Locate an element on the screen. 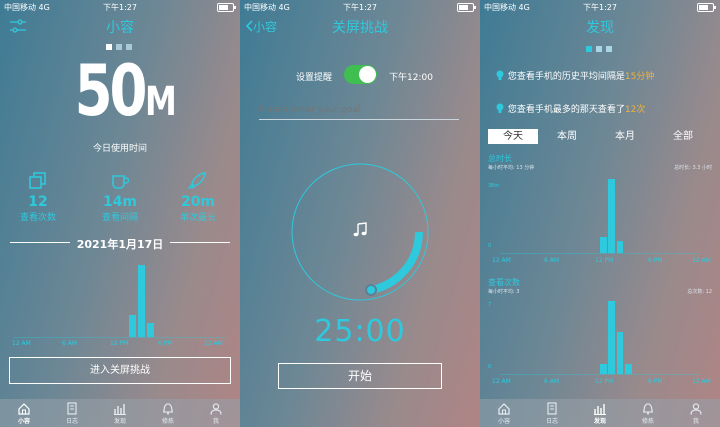  insight-highlight: 12次 is located at coordinates (635, 110).